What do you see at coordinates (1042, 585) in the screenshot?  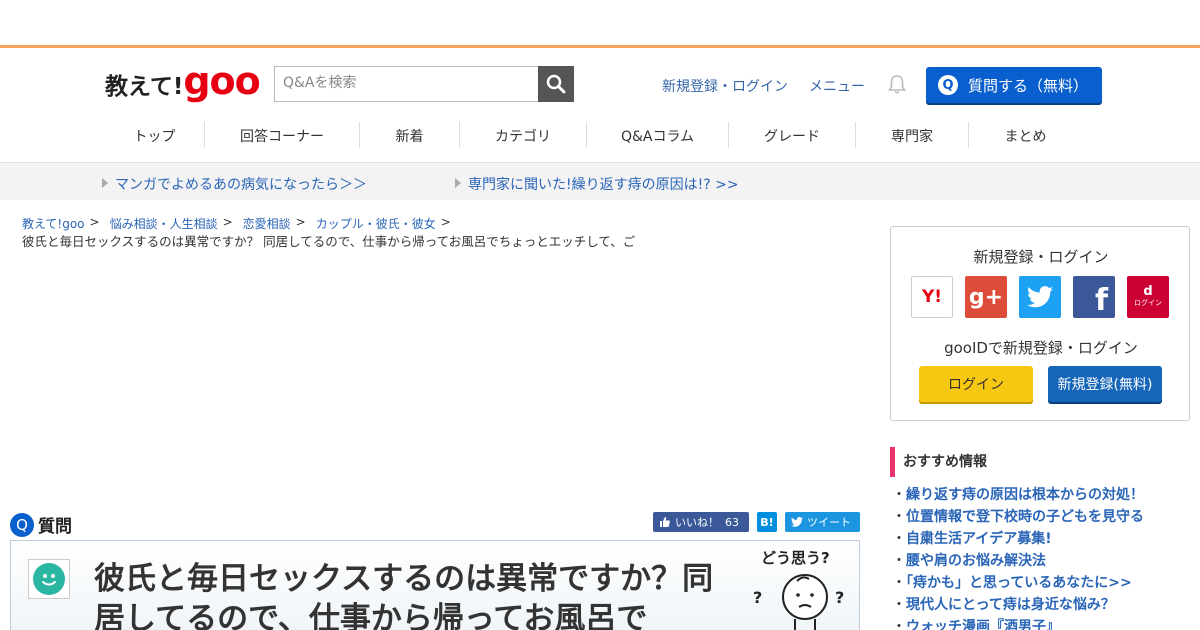 I see `recommend-item: 「痔かも」と思っているあなたに>>` at bounding box center [1042, 585].